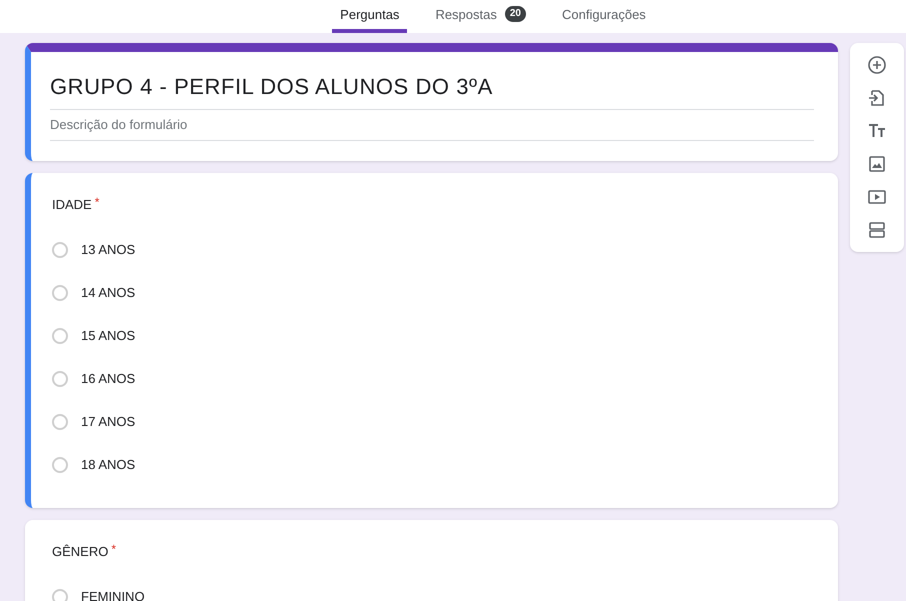 The height and width of the screenshot is (601, 906). Describe the element at coordinates (108, 249) in the screenshot. I see `option-label: 13 ANOS` at that location.